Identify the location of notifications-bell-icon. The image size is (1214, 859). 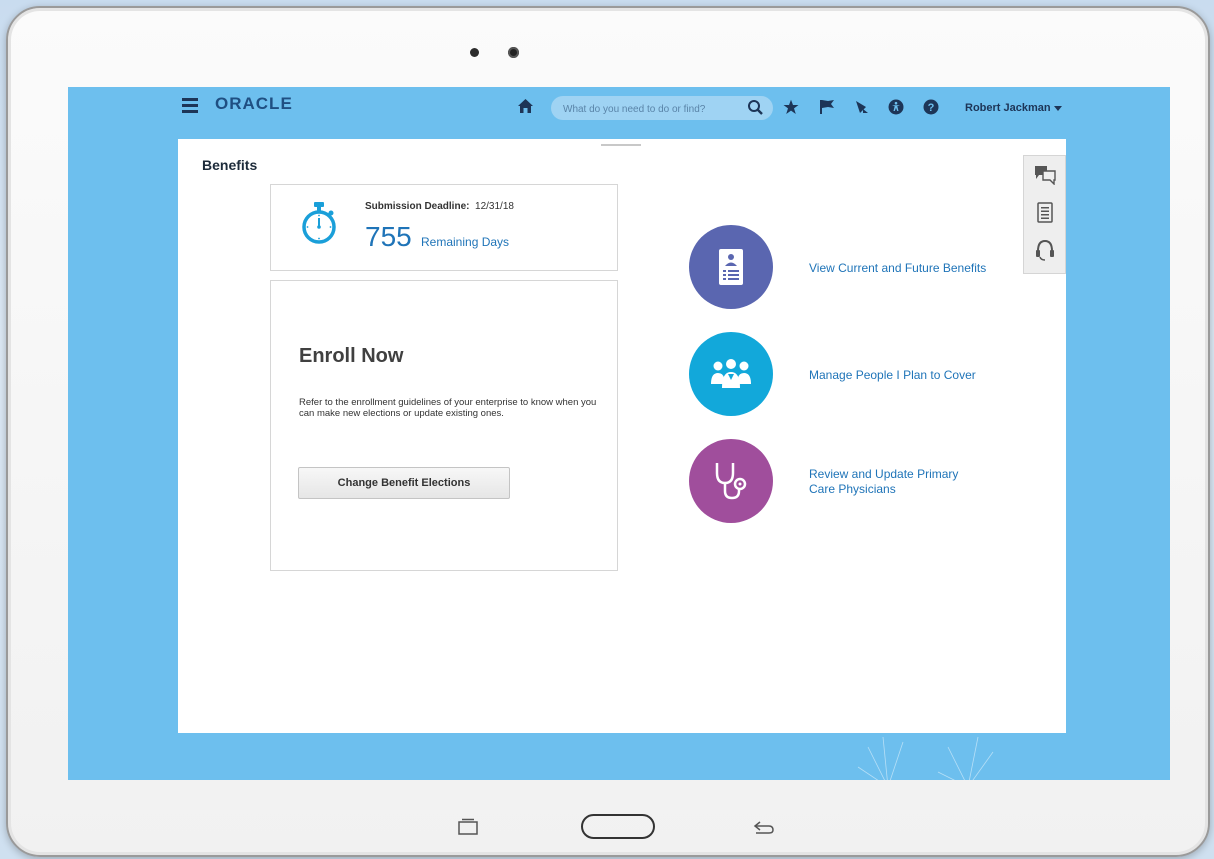
(862, 107).